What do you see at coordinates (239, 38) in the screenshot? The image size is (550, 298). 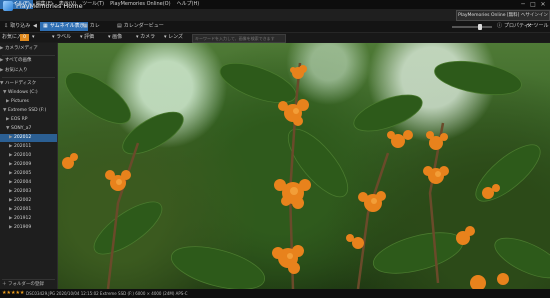 I see `search-input: キーワードを入力して、画像を検索できます` at bounding box center [239, 38].